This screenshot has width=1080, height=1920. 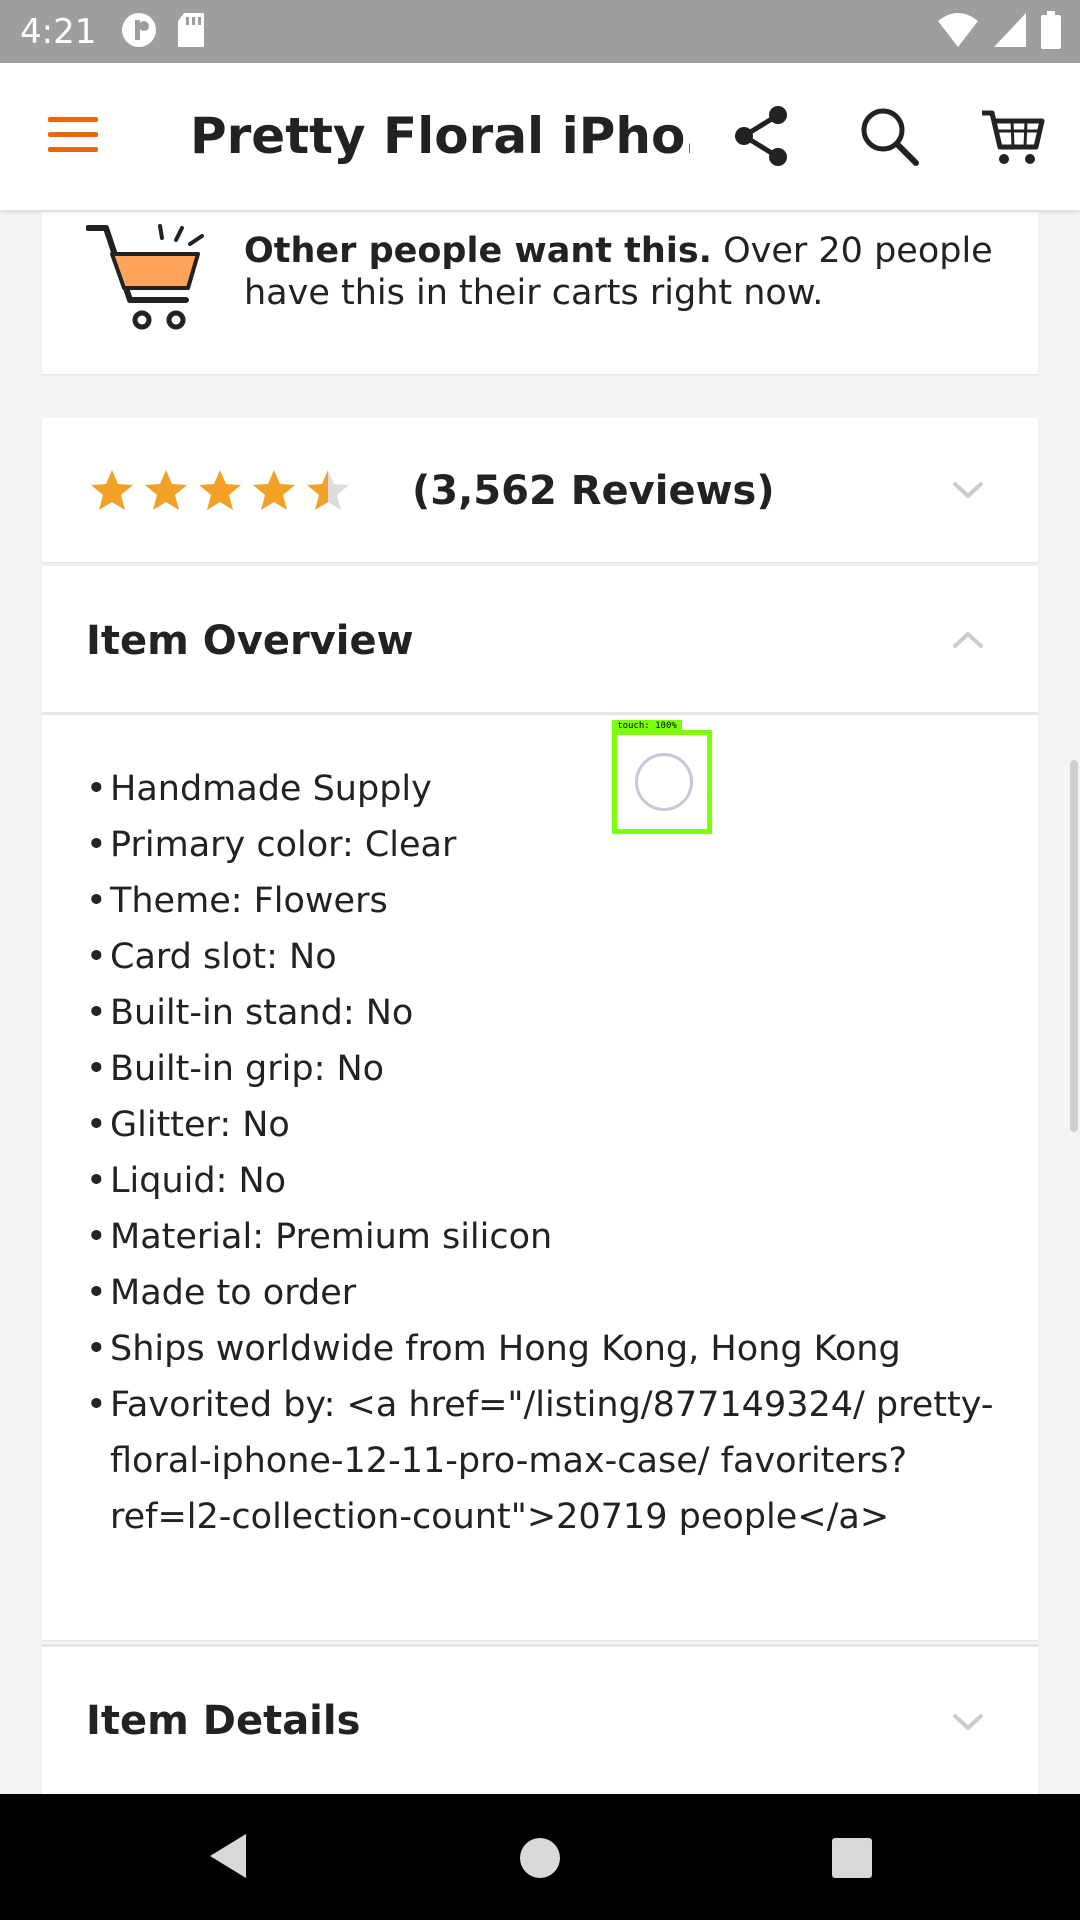 I want to click on item-details-card: Item Details, so click(x=540, y=1719).